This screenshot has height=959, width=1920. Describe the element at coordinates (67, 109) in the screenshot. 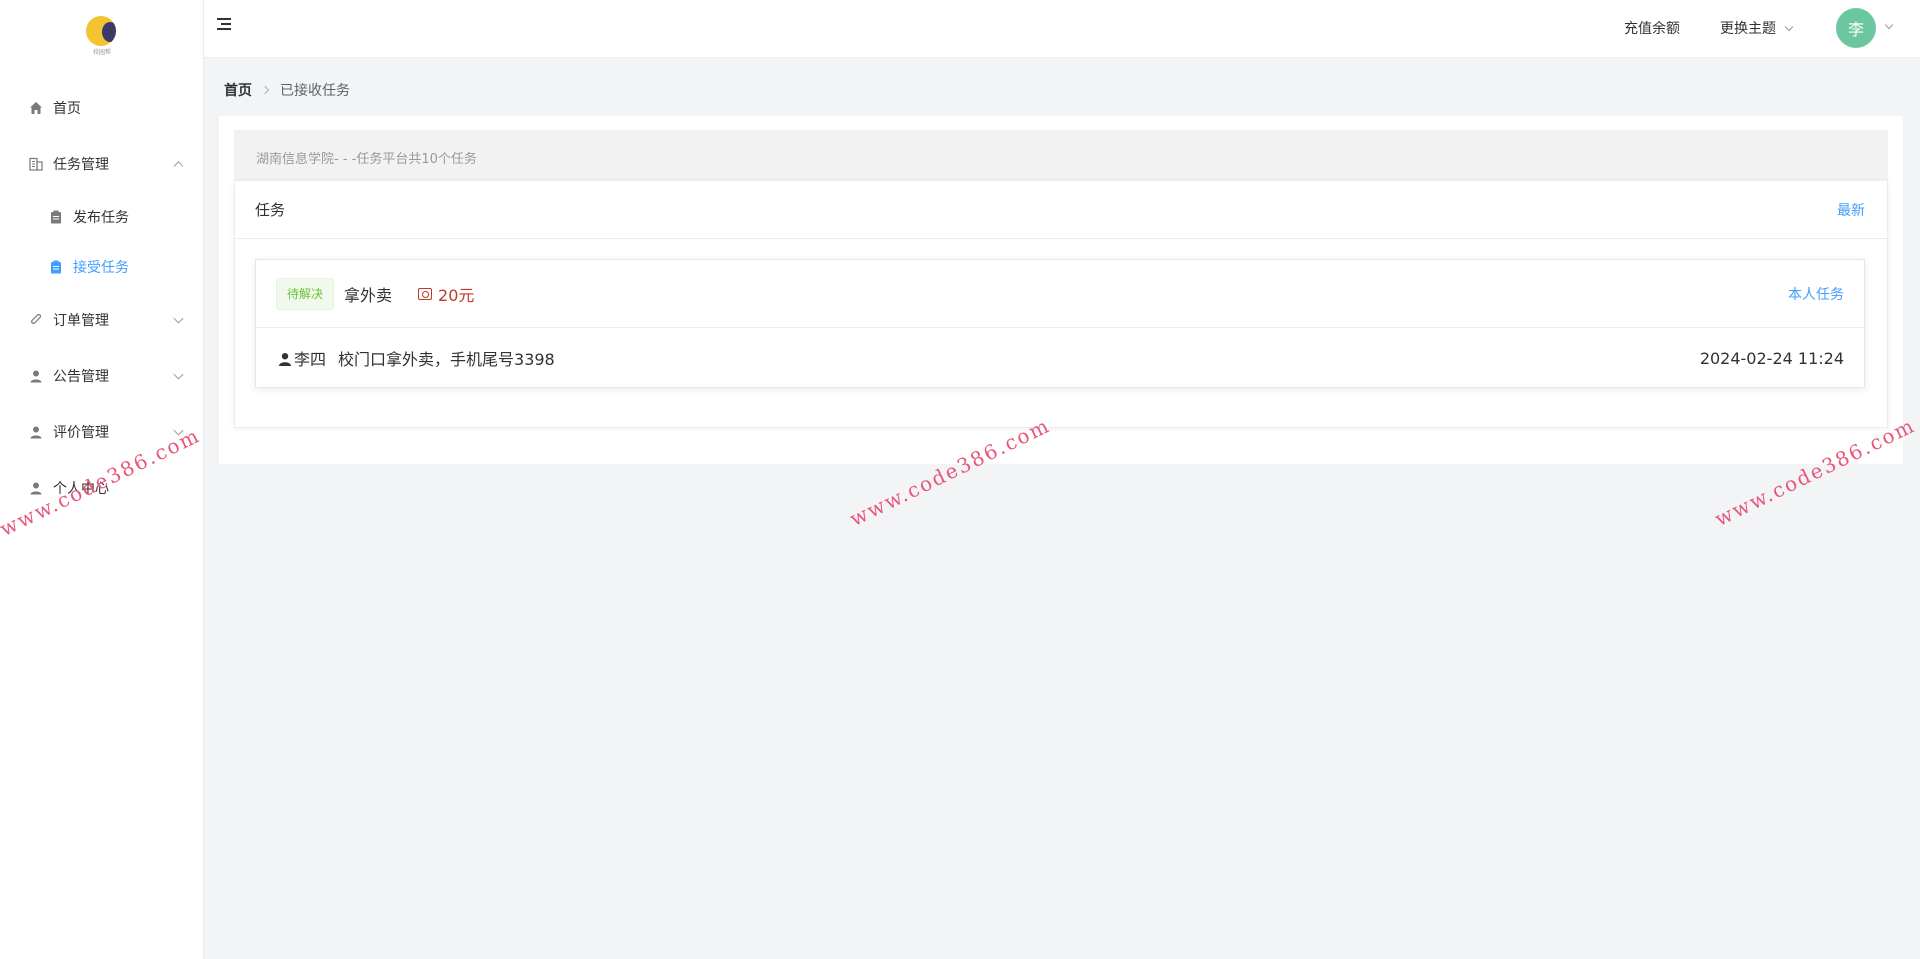

I see `sidebar-item-label: 首页` at that location.